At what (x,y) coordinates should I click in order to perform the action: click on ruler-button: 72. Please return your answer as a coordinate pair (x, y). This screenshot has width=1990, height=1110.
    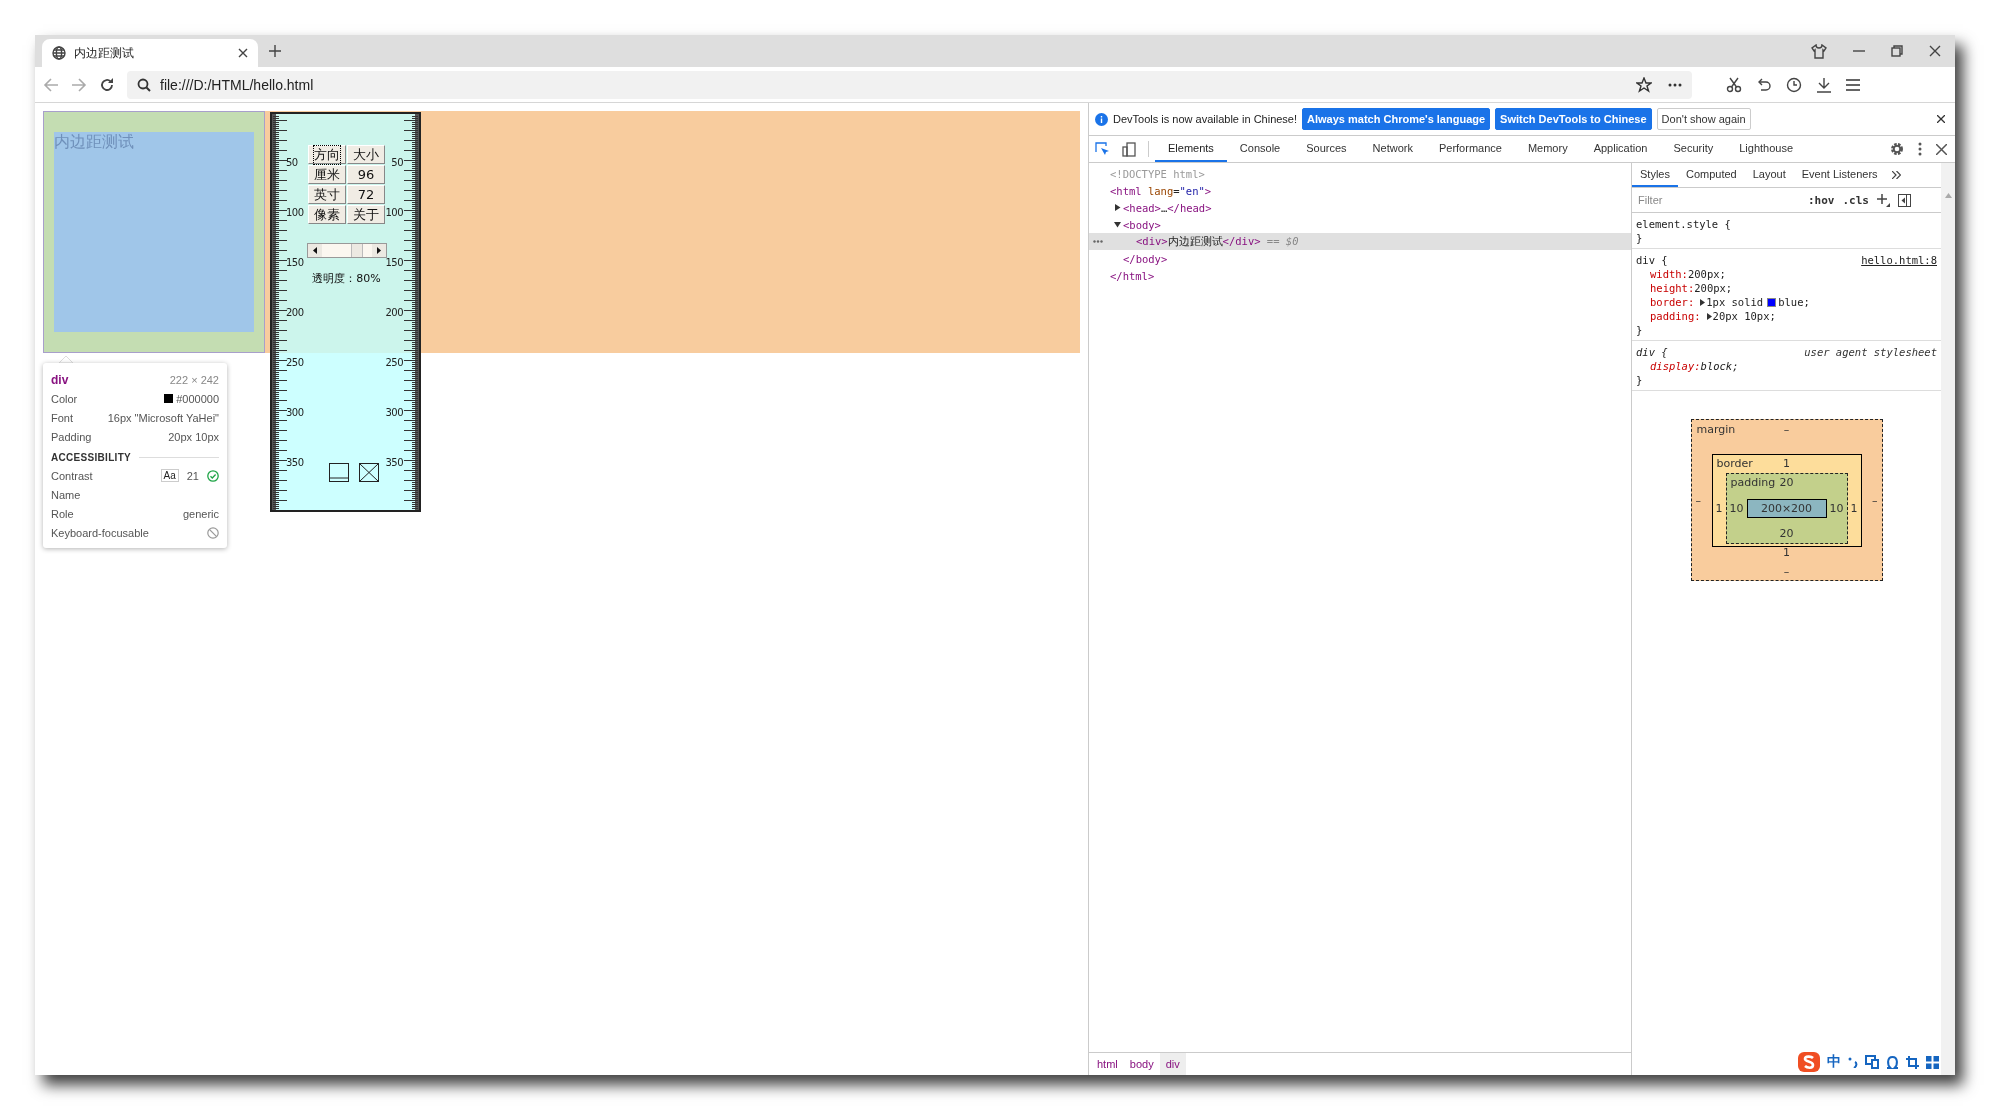
    Looking at the image, I should click on (366, 194).